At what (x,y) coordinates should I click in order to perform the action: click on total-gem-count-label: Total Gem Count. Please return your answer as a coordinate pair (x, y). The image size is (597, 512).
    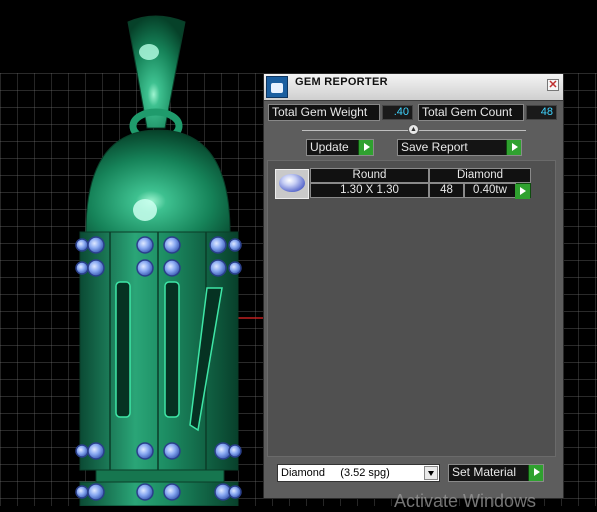
    Looking at the image, I should click on (471, 112).